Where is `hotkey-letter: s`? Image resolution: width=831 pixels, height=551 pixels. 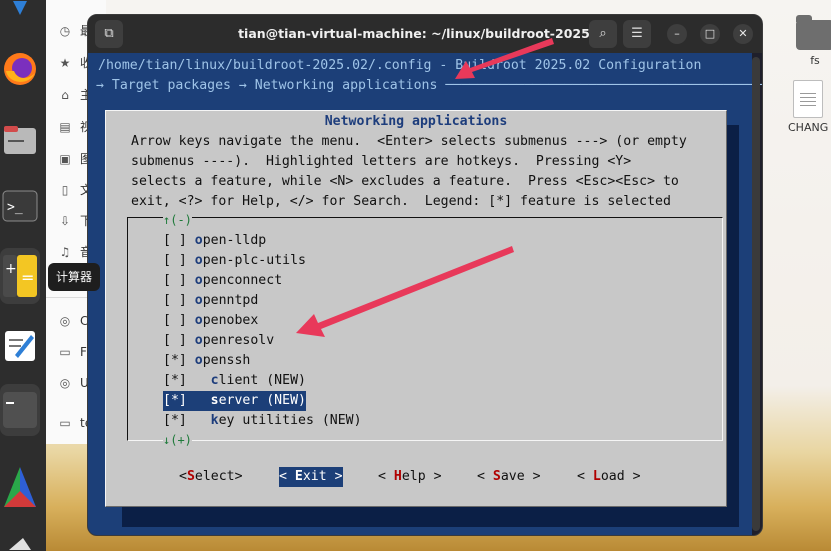 hotkey-letter: s is located at coordinates (214, 400).